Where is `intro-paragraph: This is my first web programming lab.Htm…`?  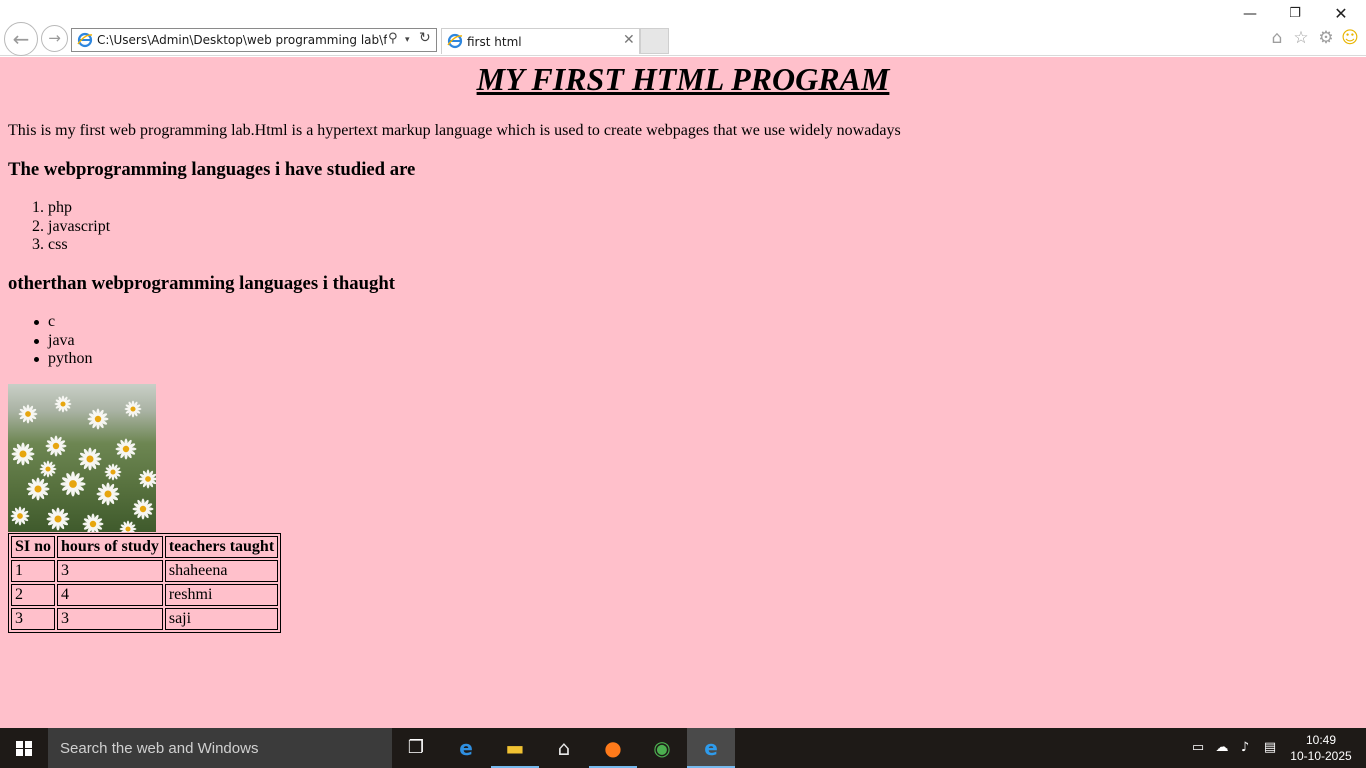 intro-paragraph: This is my first web programming lab.Htm… is located at coordinates (454, 130).